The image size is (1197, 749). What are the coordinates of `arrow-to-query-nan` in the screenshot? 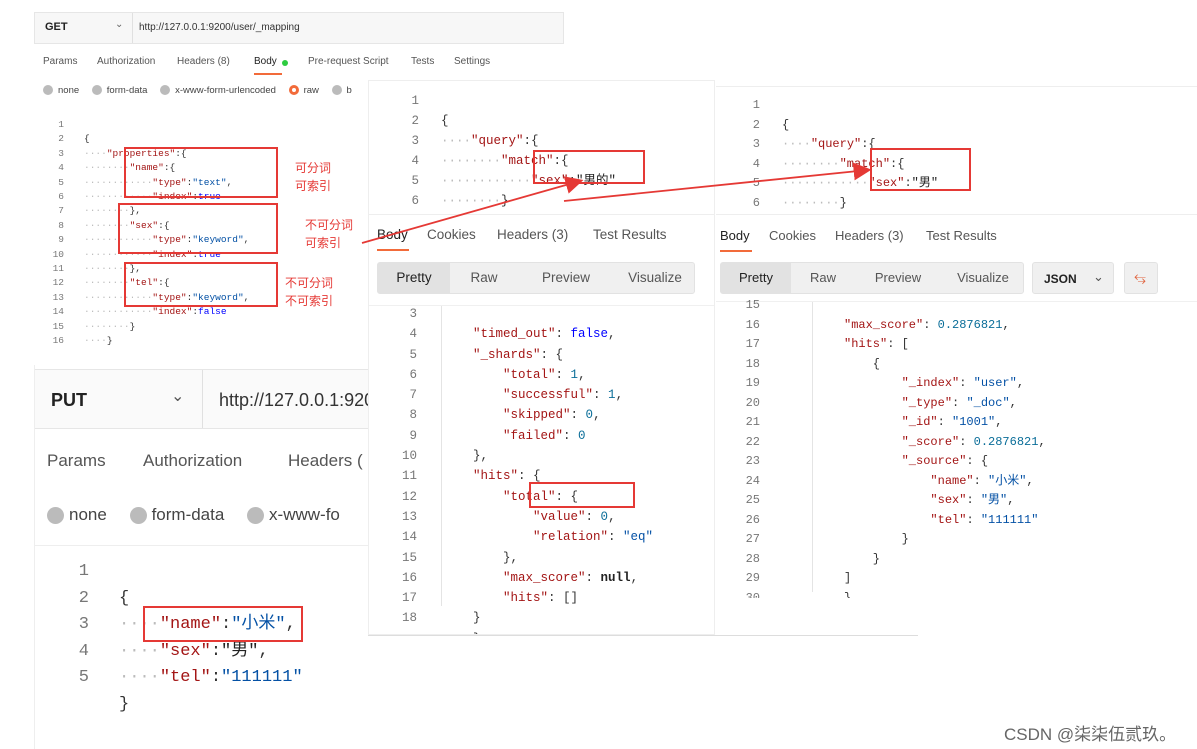 It's located at (717, 182).